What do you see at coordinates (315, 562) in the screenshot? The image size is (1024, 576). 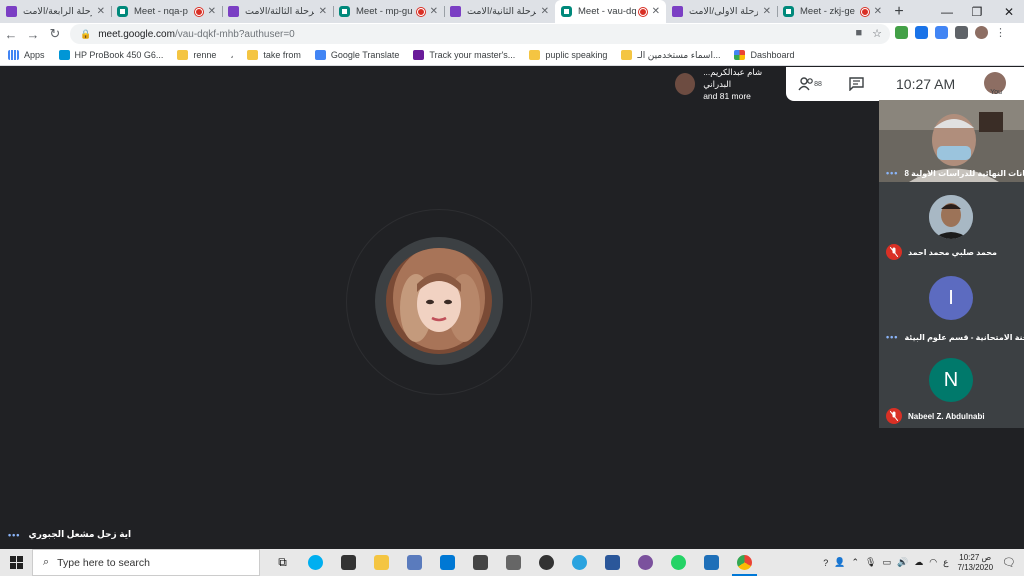 I see `skype-icon` at bounding box center [315, 562].